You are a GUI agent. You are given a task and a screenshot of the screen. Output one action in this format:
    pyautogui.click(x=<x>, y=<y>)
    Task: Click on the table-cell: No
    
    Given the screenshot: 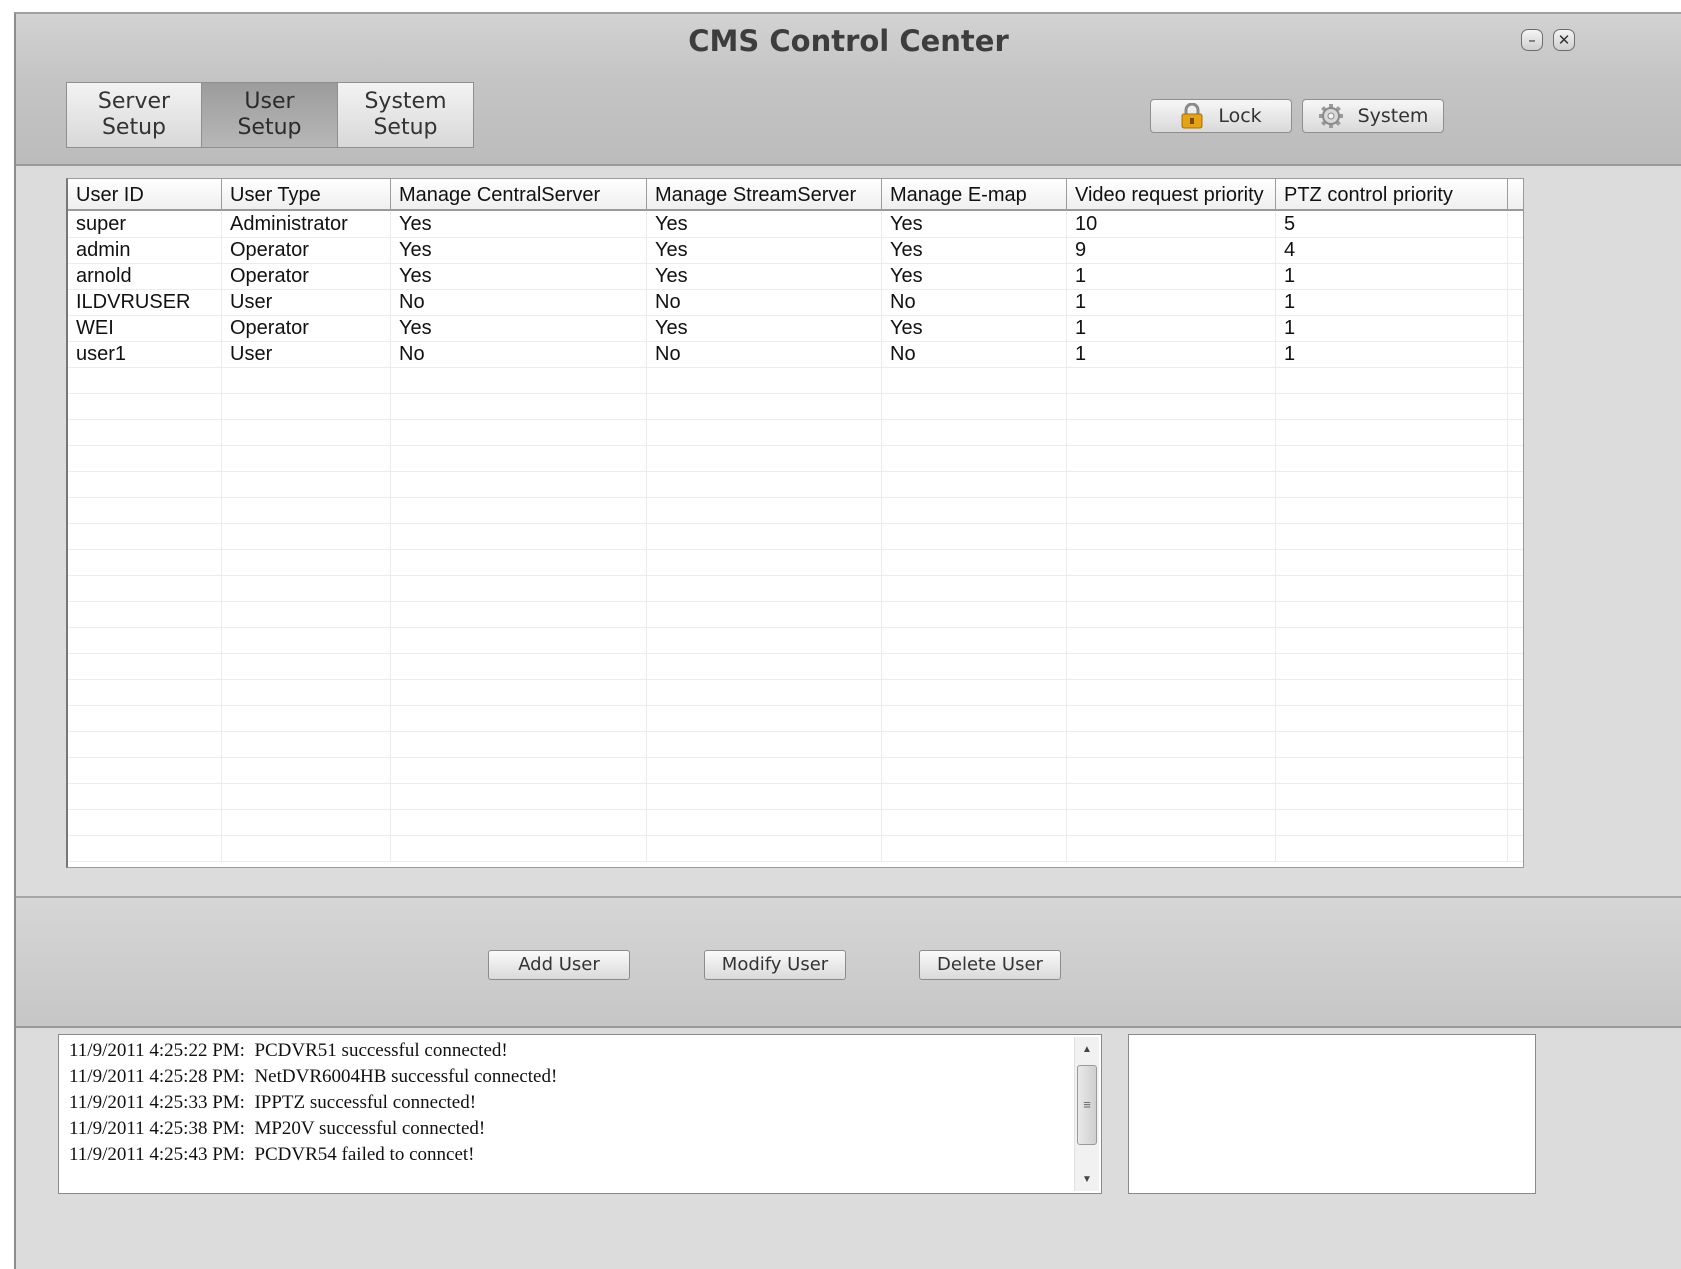 What is the action you would take?
    pyautogui.click(x=974, y=354)
    